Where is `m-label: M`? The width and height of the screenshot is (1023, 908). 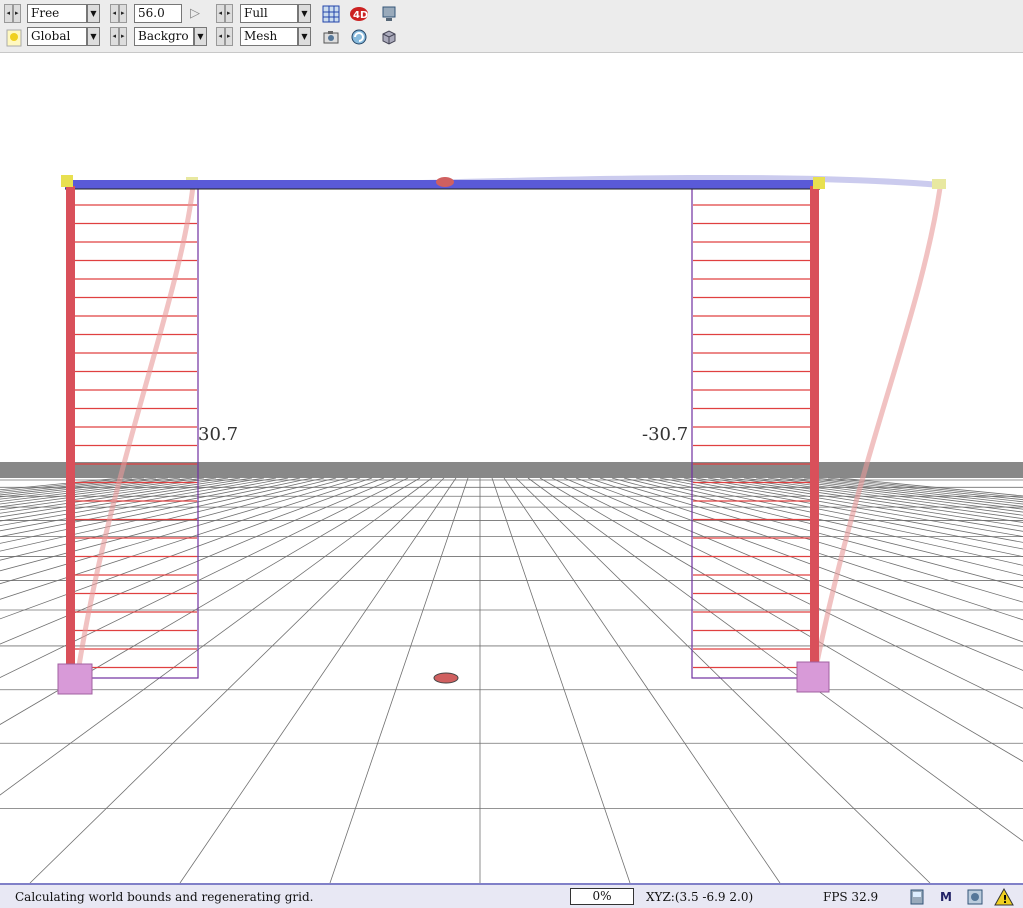
m-label: M is located at coordinates (946, 897).